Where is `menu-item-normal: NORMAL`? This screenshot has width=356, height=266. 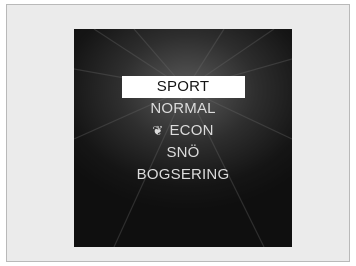 menu-item-normal: NORMAL is located at coordinates (182, 109).